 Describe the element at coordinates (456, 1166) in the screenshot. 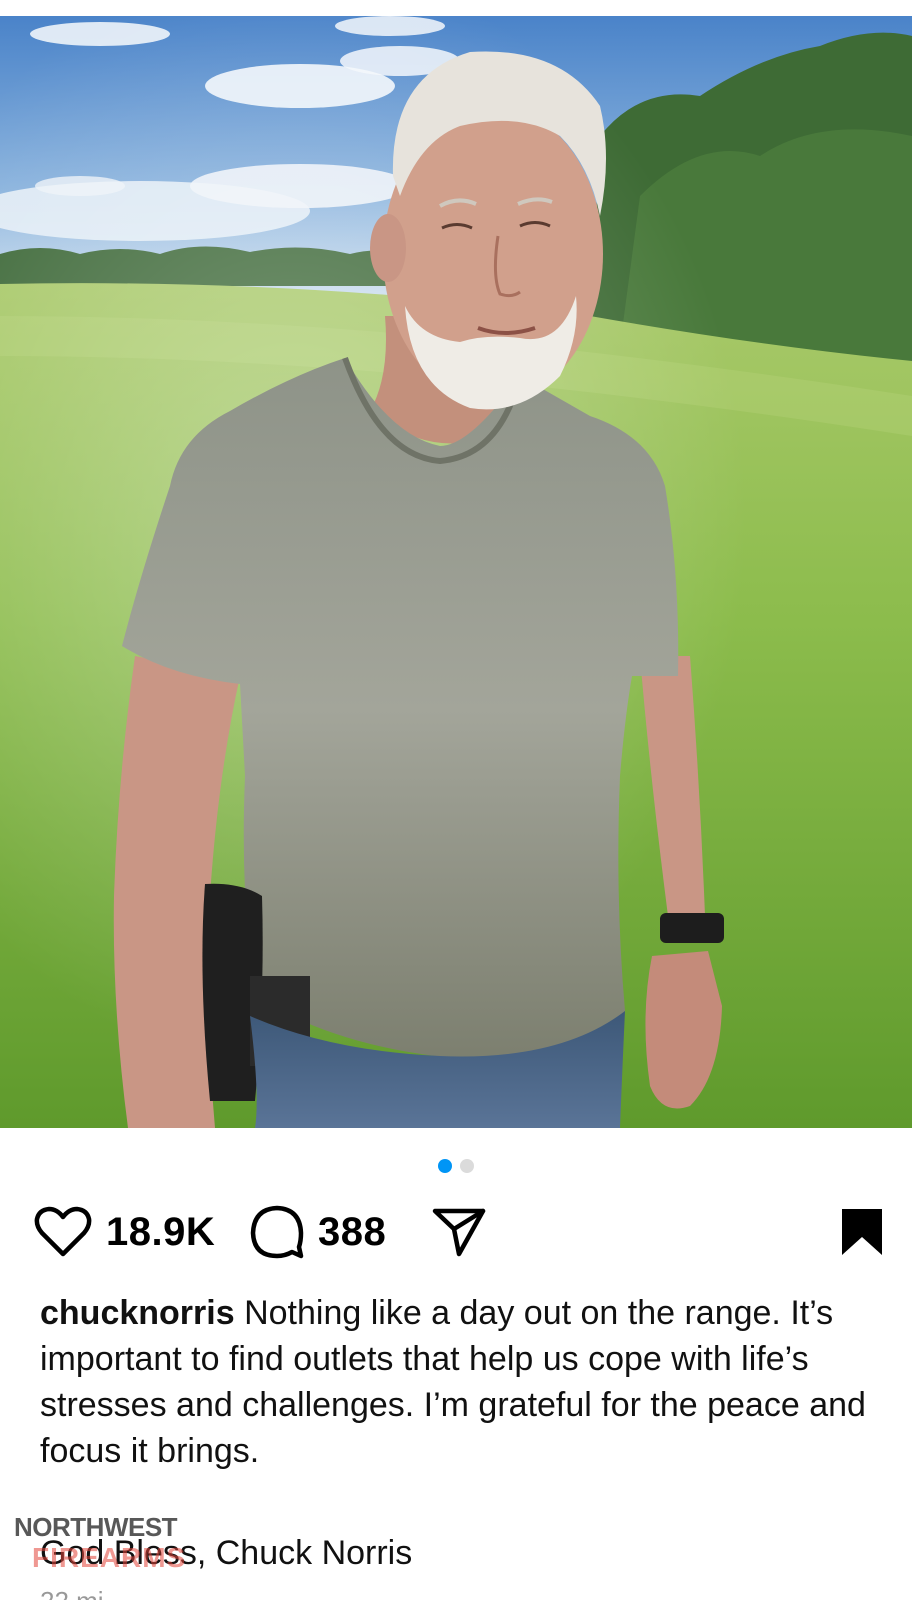

I see `carousel-indicator` at that location.